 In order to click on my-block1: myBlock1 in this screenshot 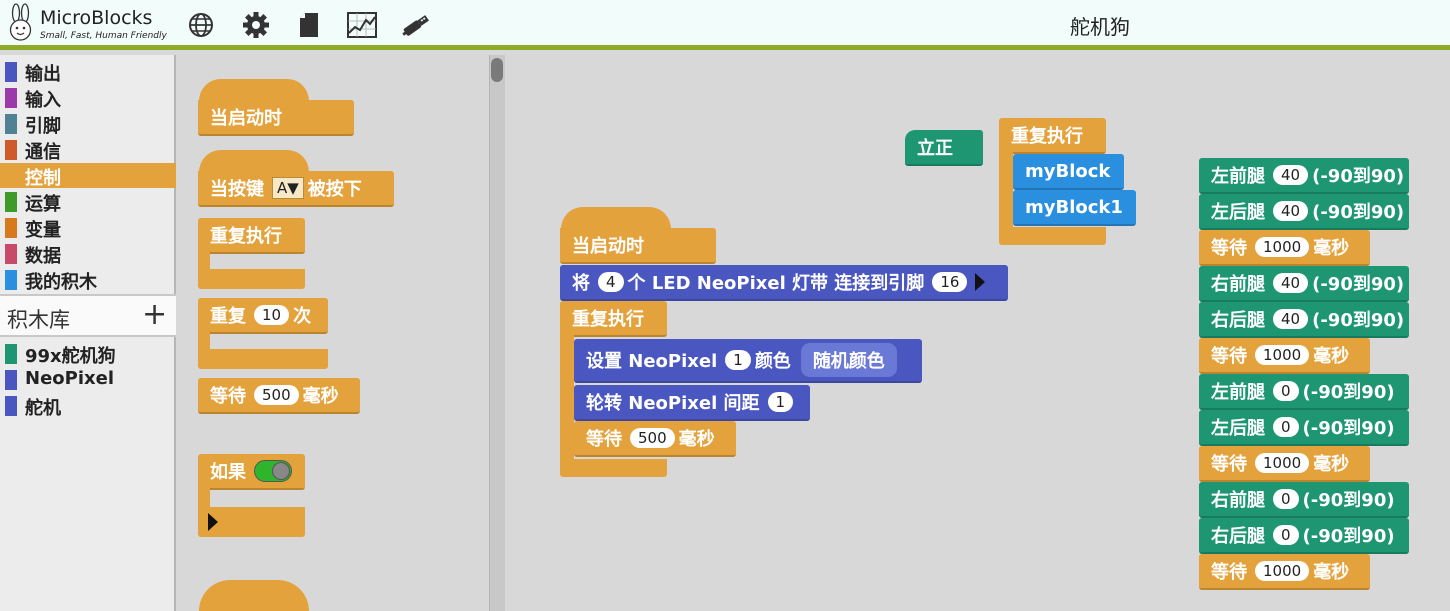, I will do `click(1074, 208)`.